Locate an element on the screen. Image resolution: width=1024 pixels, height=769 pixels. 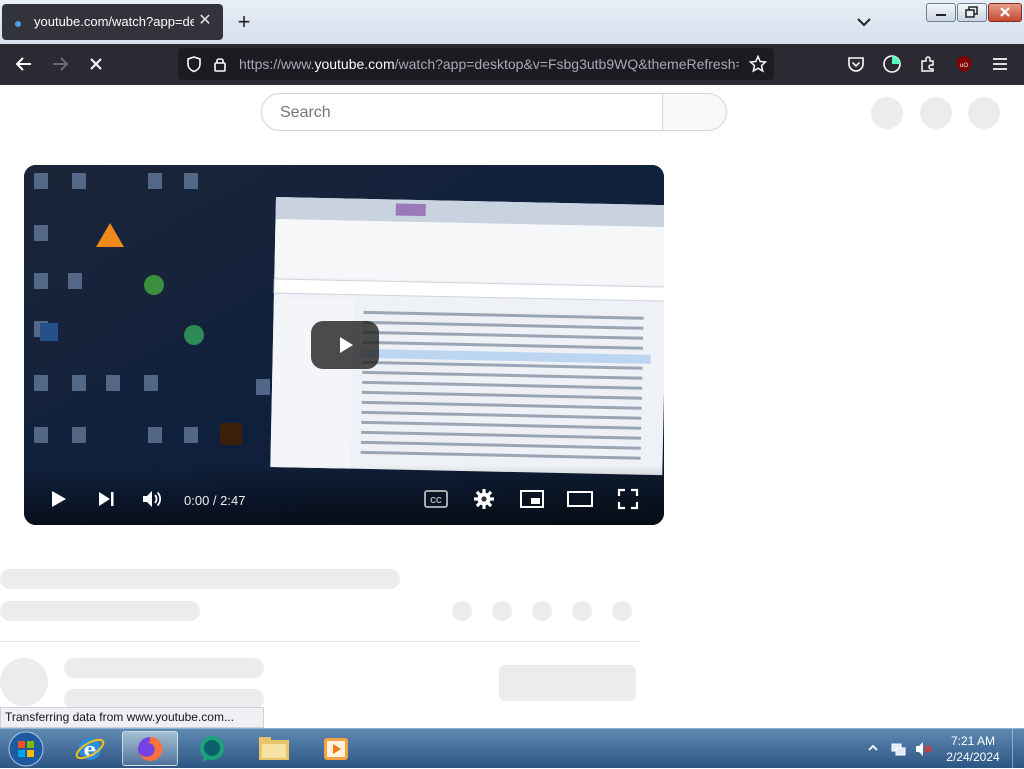
window-close-button is located at coordinates (1005, 12).